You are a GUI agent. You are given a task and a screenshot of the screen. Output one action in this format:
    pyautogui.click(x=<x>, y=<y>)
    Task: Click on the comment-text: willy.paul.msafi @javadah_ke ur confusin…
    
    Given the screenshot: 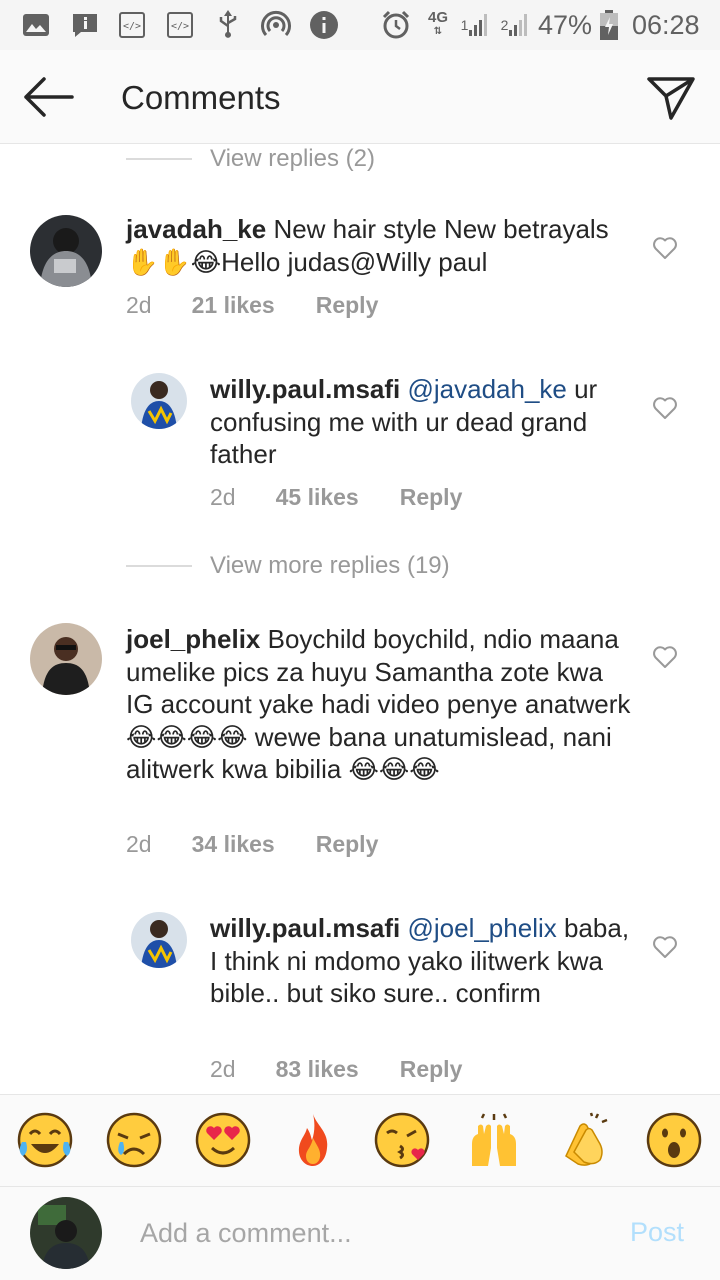 What is the action you would take?
    pyautogui.click(x=425, y=422)
    